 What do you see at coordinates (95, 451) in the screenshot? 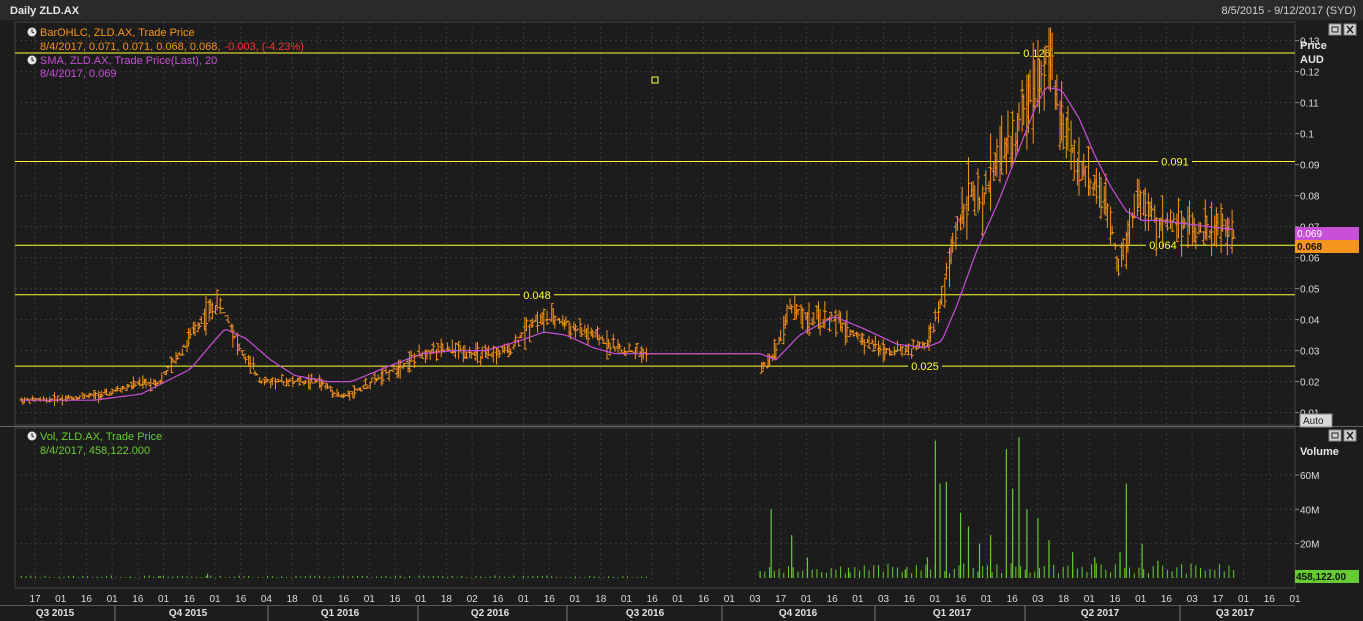
I see `volume-legend-values: 8/4/2017, 458,122.000` at bounding box center [95, 451].